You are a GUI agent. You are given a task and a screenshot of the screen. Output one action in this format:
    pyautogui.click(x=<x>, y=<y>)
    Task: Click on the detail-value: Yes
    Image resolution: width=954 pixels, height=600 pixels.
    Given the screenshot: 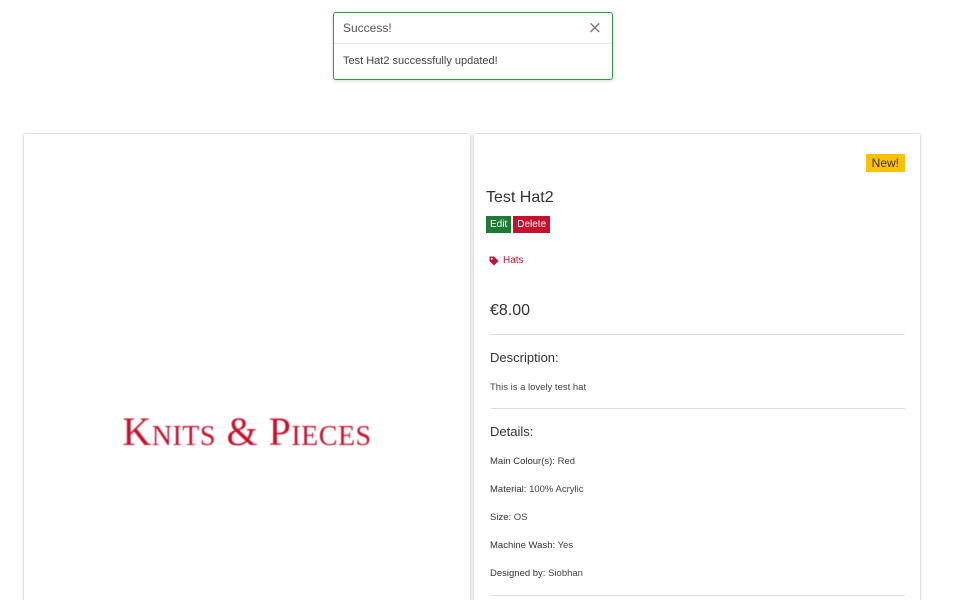 What is the action you would take?
    pyautogui.click(x=565, y=545)
    